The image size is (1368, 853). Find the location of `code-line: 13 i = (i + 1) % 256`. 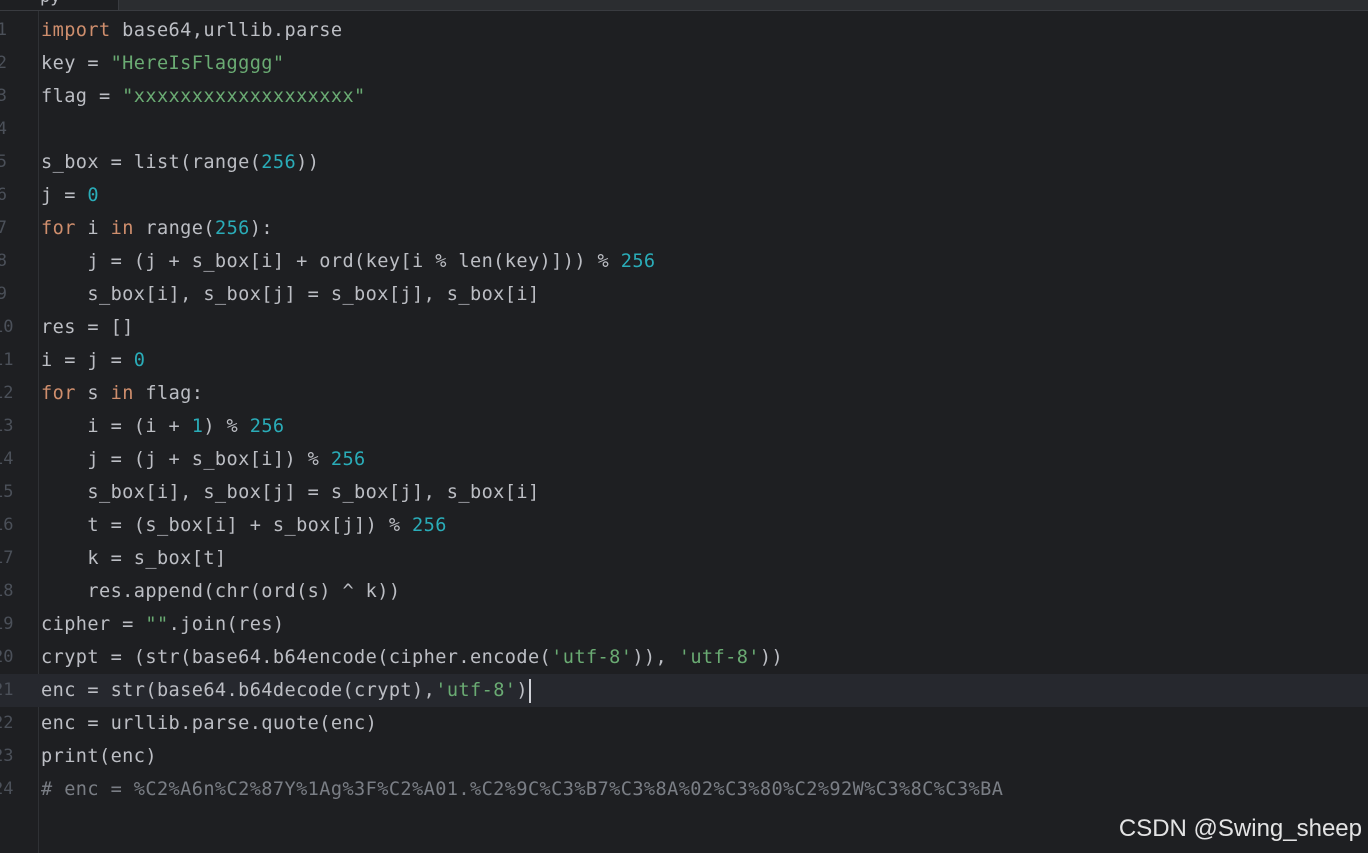

code-line: 13 i = (i + 1) % 256 is located at coordinates (684, 426).